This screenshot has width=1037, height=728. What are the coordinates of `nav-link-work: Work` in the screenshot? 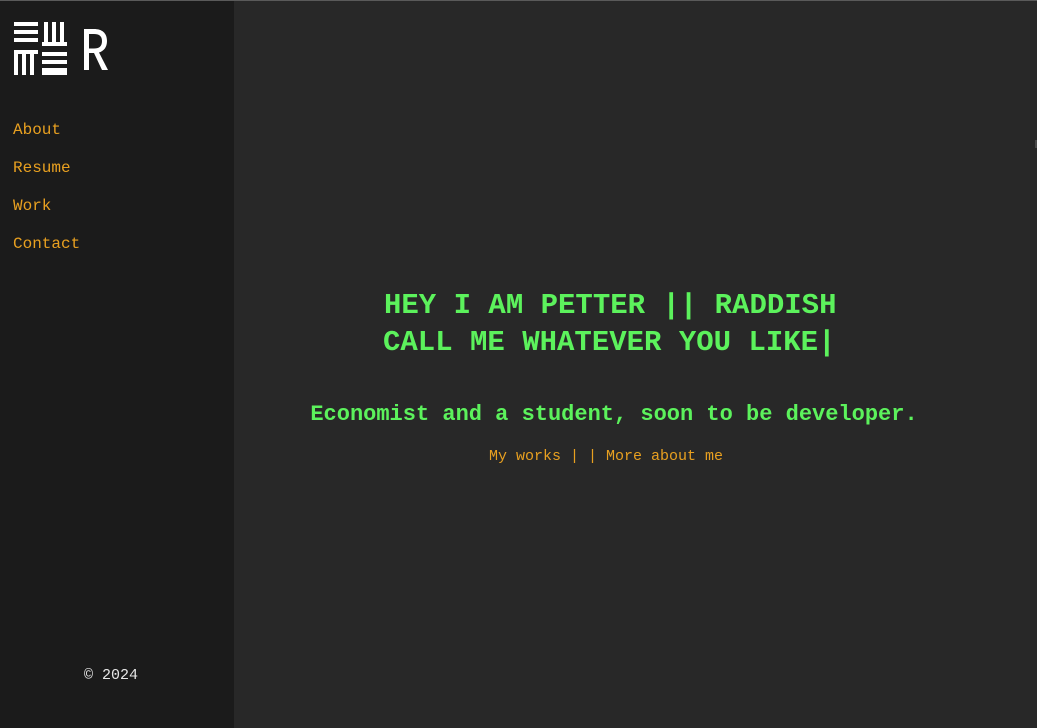 It's located at (32, 206).